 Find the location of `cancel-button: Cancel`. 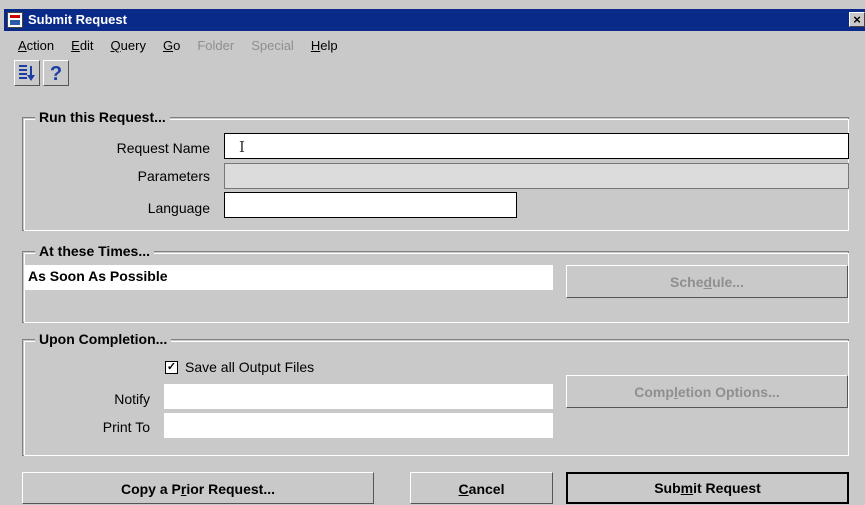

cancel-button: Cancel is located at coordinates (481, 488).